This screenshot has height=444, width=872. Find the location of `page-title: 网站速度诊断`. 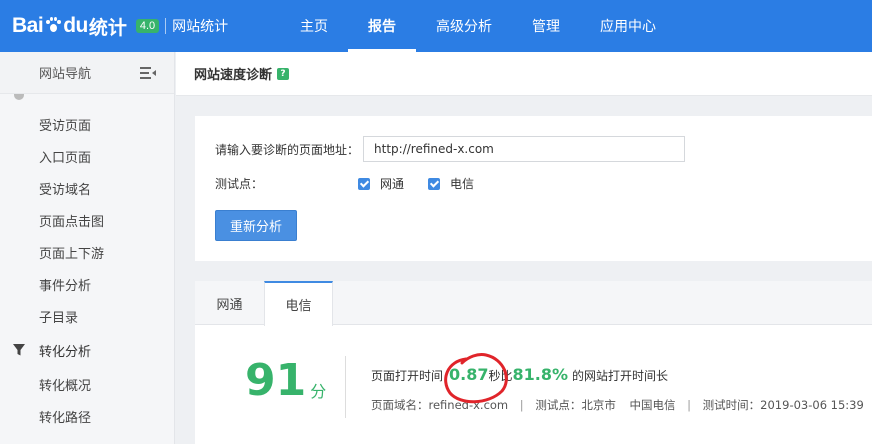

page-title: 网站速度诊断 is located at coordinates (233, 75).